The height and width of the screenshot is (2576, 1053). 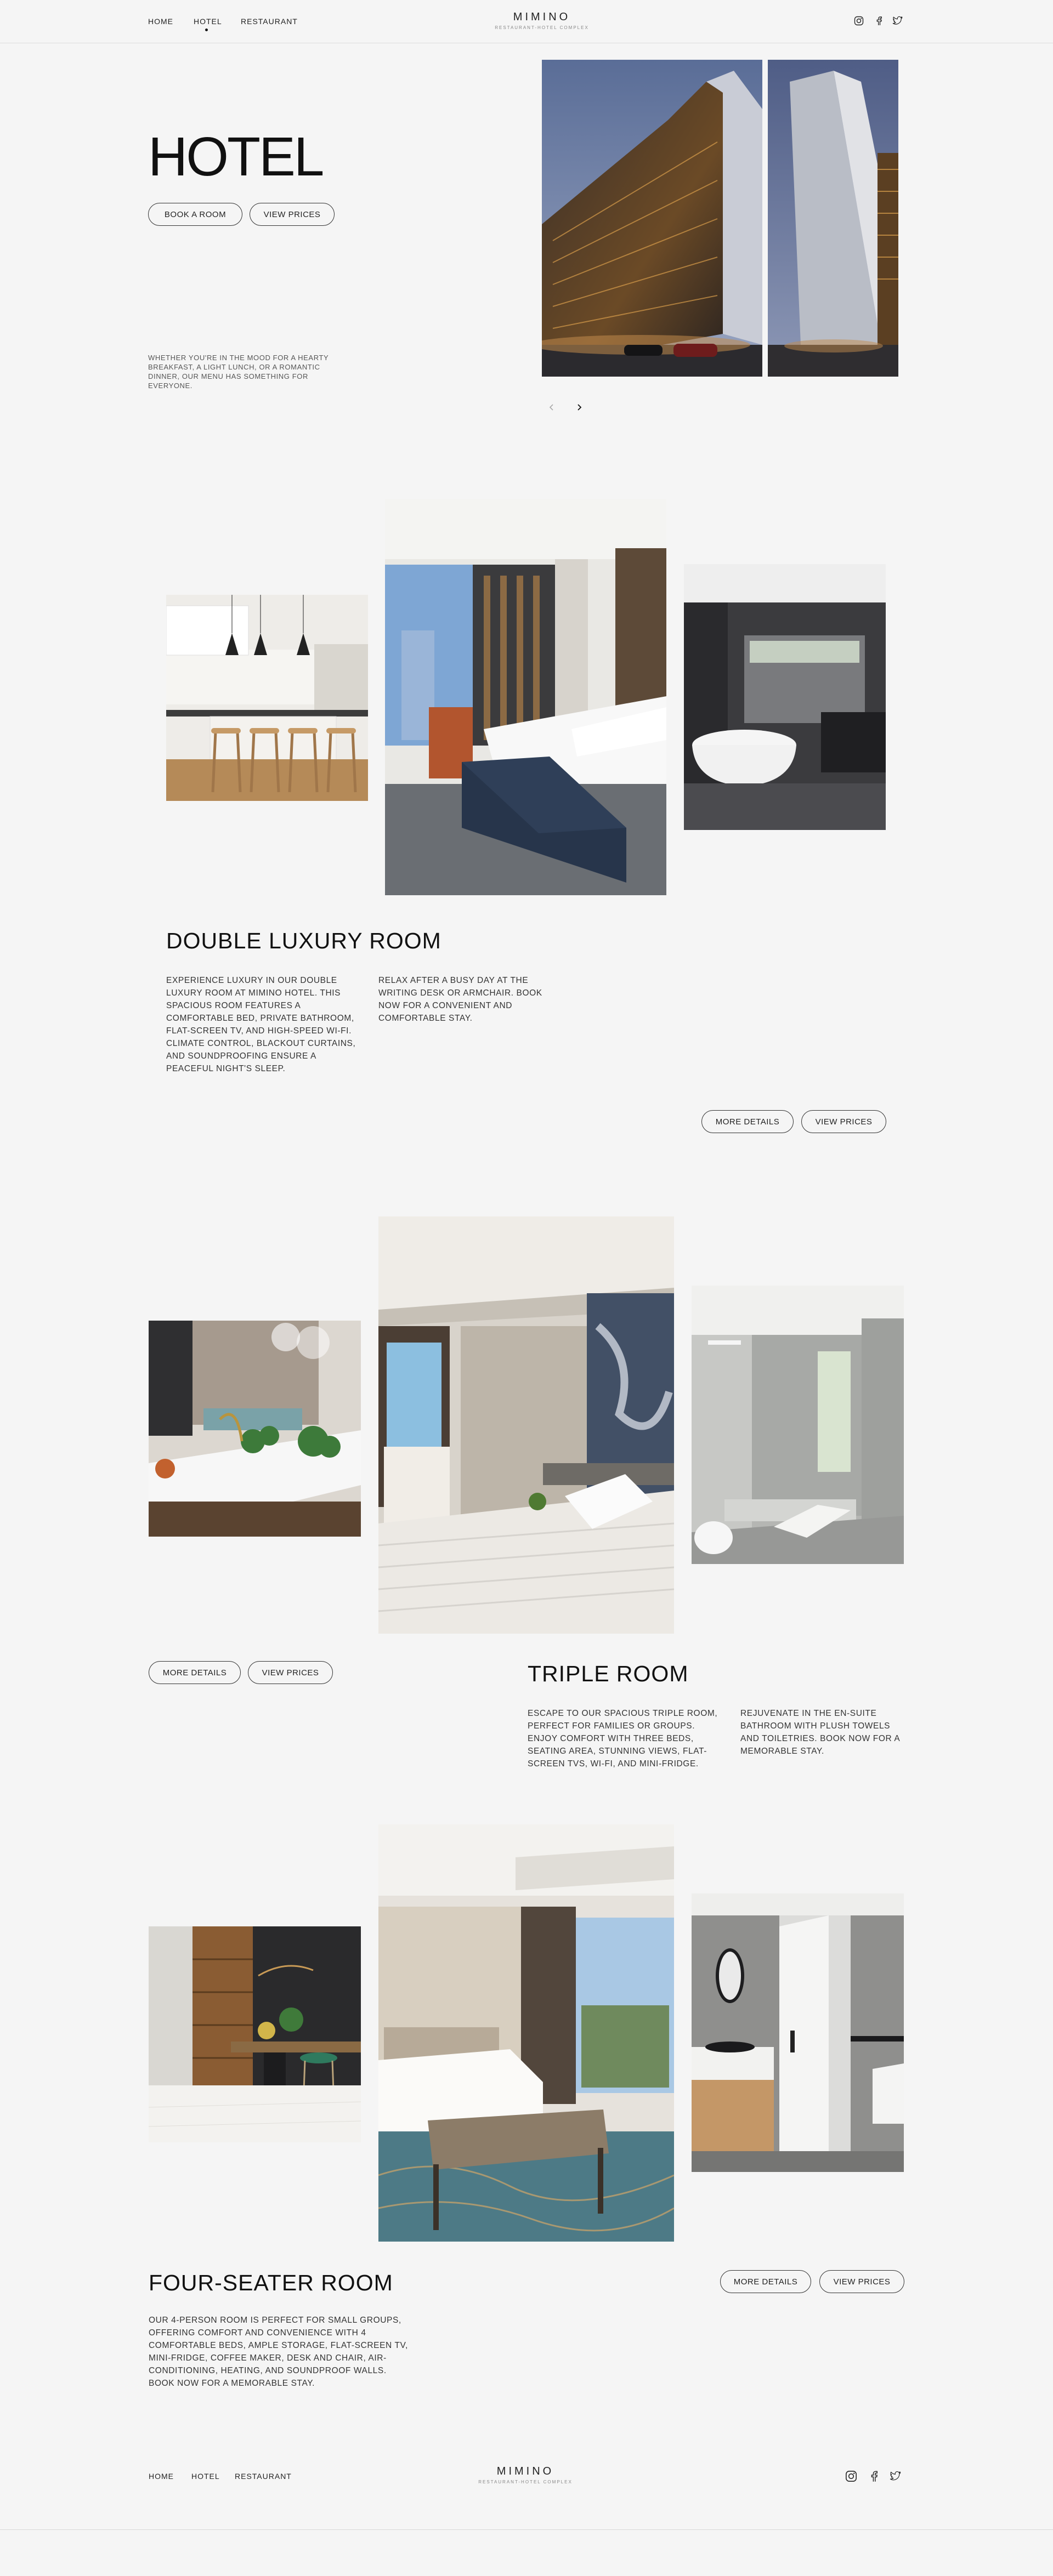 I want to click on footer-logo: MIMINO RESTAURANT-HOTEL COMPLEX, so click(x=525, y=2474).